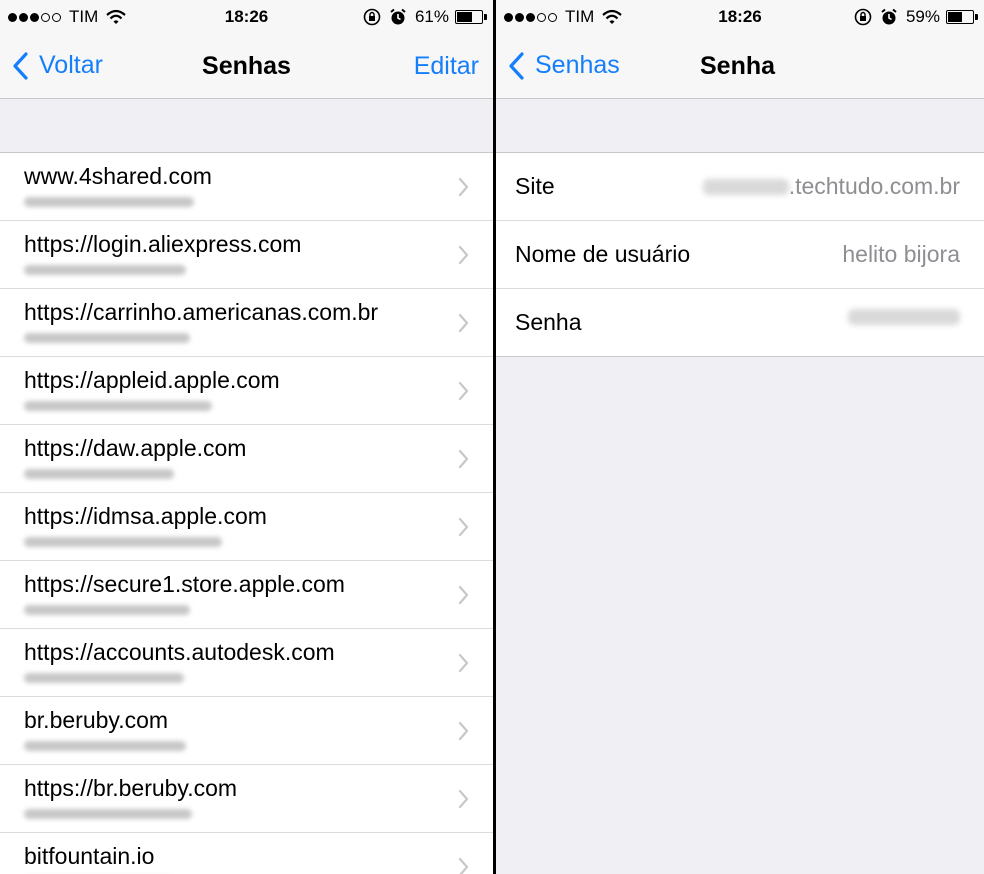 The image size is (984, 874). I want to click on site-url: https://idmsa.apple.com, so click(145, 516).